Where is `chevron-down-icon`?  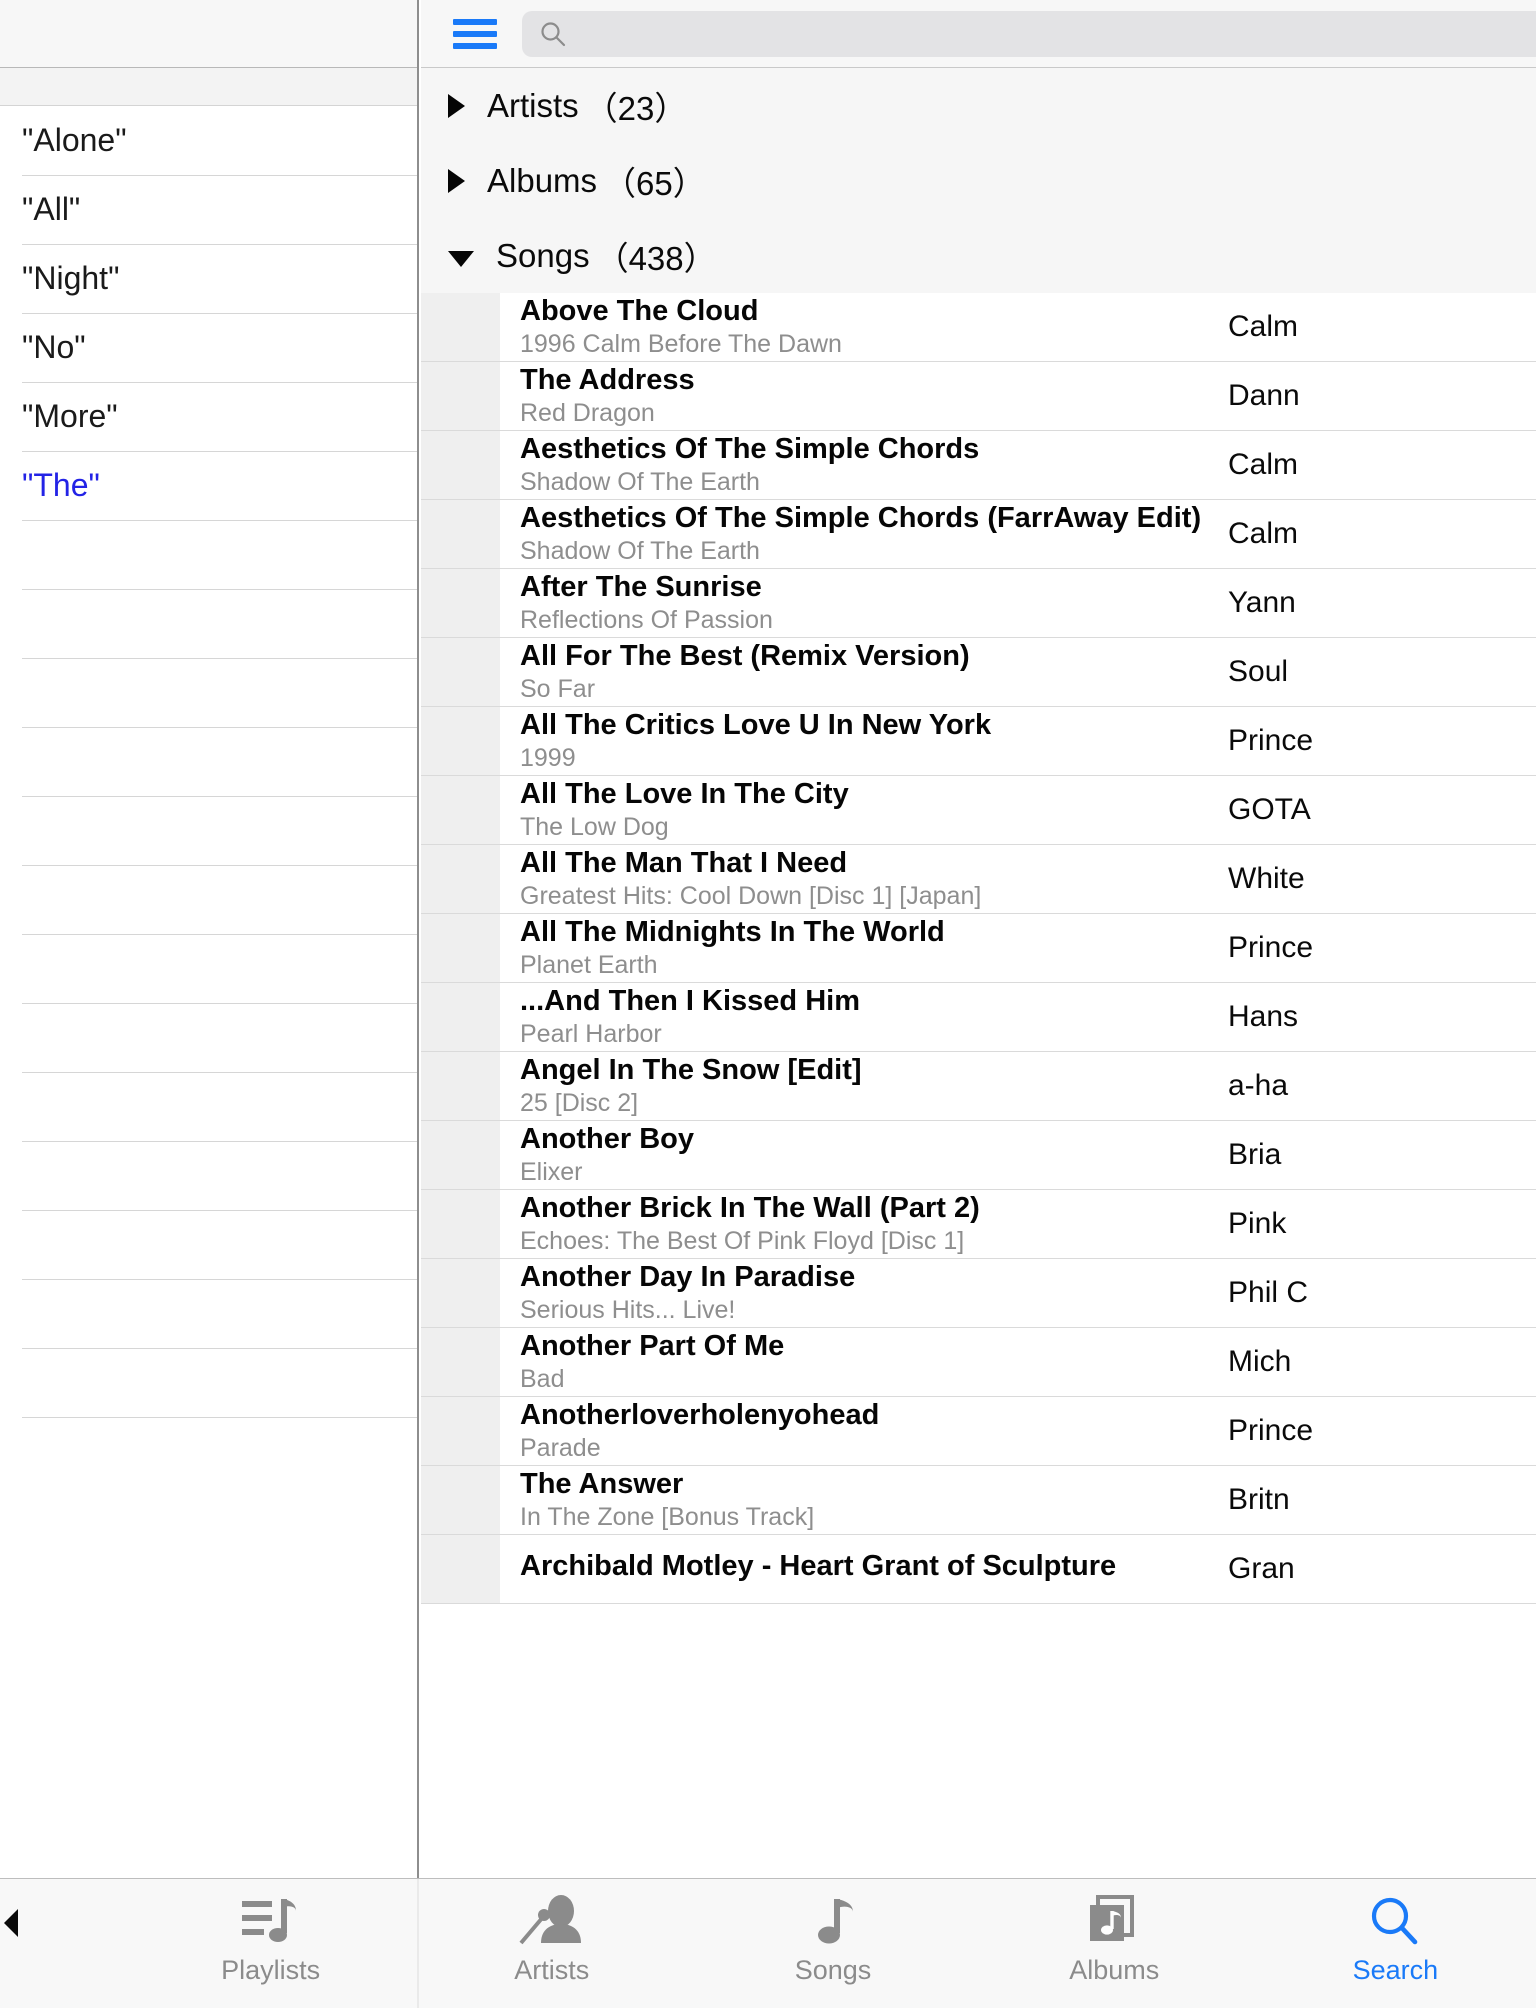
chevron-down-icon is located at coordinates (461, 258).